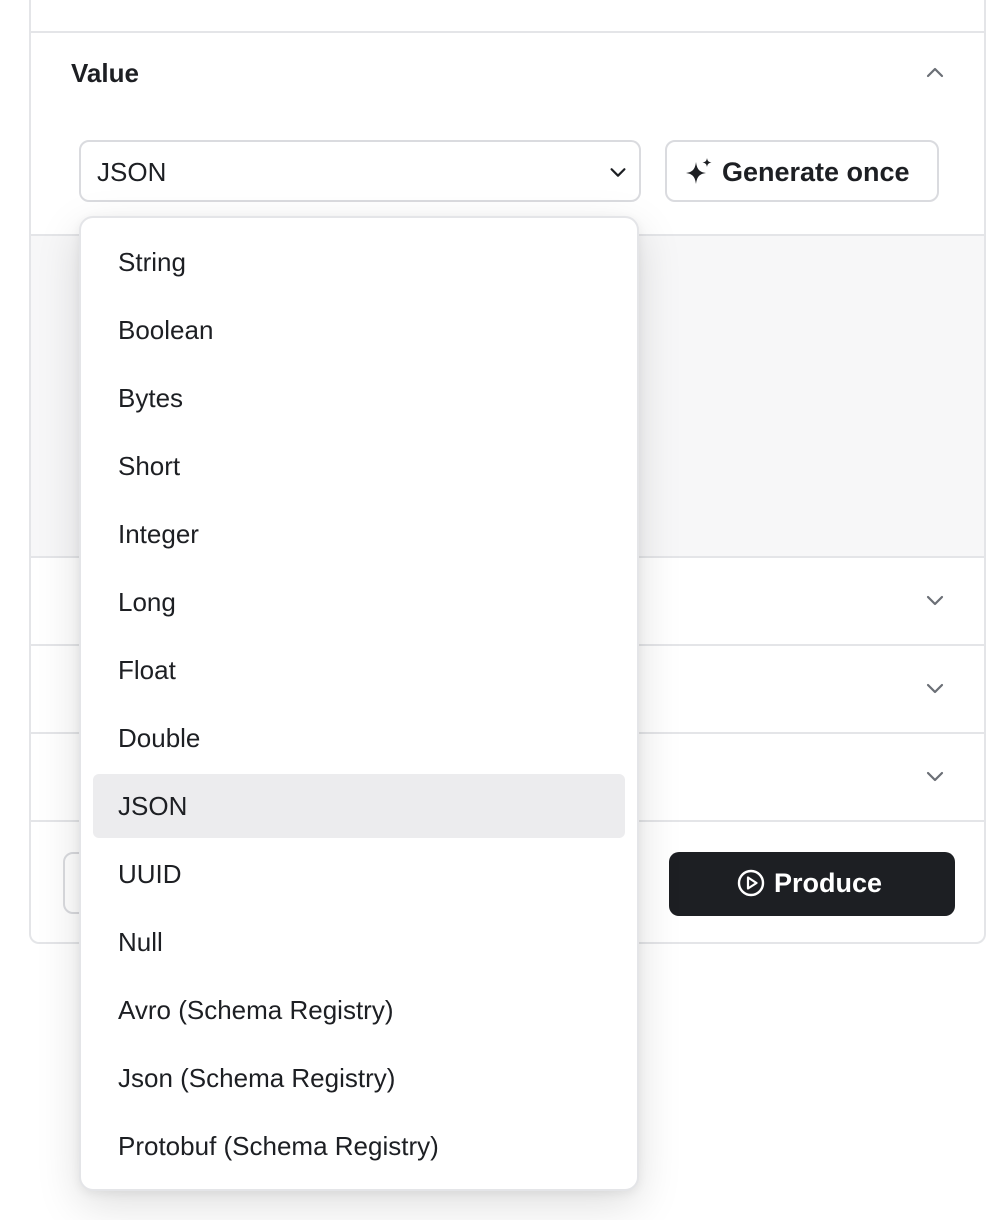 The image size is (1004, 1220). I want to click on option-label: Long, so click(147, 602).